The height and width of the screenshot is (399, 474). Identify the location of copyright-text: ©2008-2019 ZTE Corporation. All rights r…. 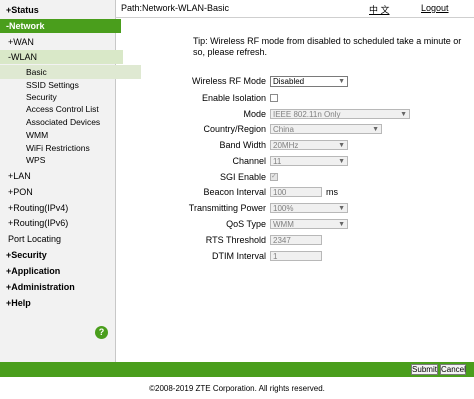
(237, 388).